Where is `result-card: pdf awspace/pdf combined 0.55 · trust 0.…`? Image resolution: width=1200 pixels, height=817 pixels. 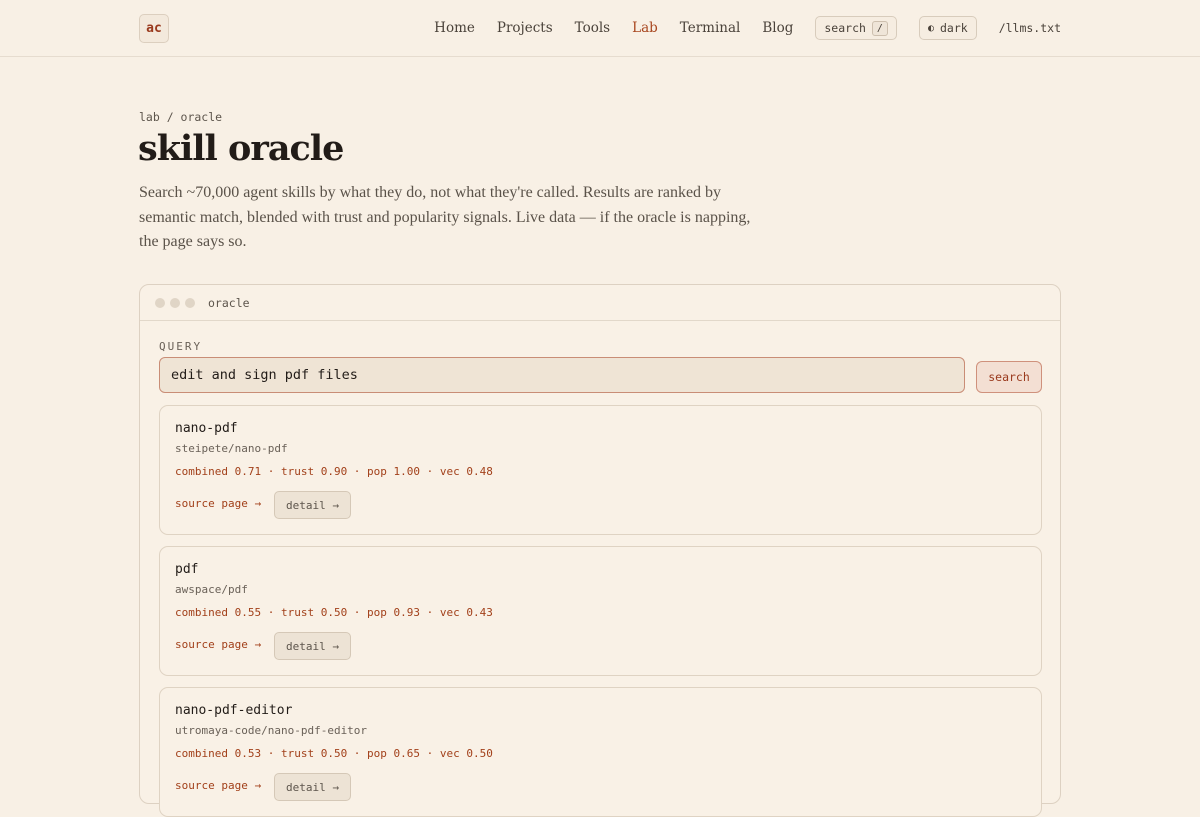
result-card: pdf awspace/pdf combined 0.55 · trust 0.… is located at coordinates (600, 611).